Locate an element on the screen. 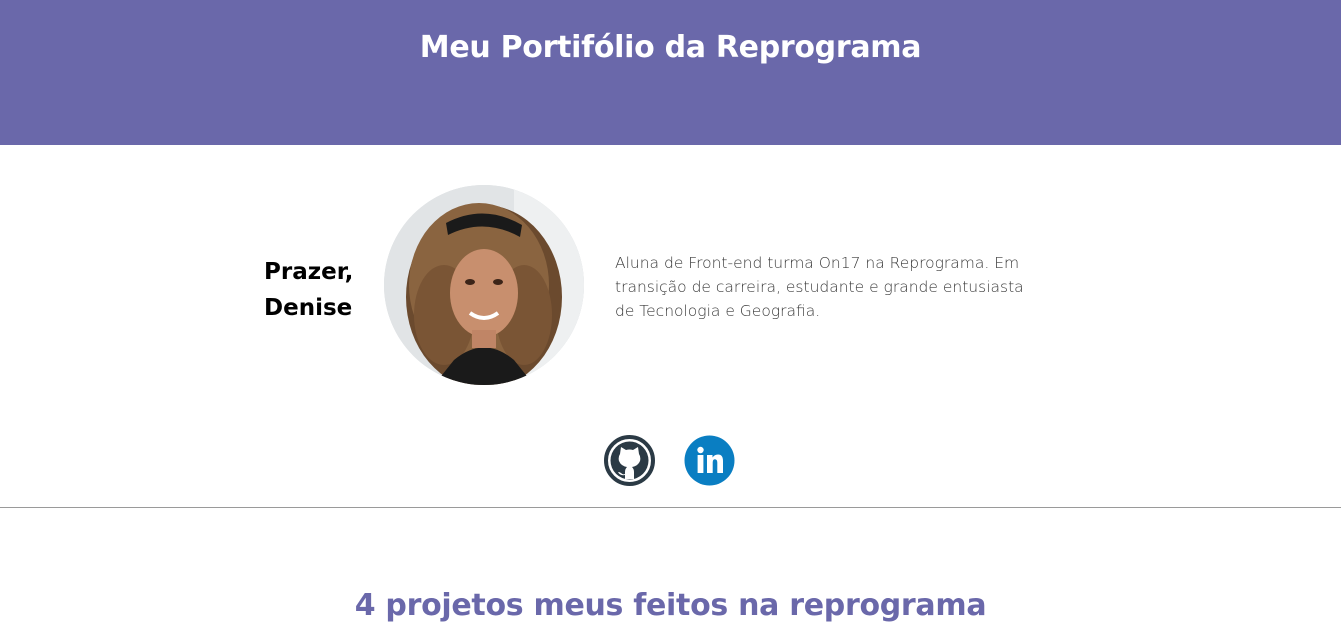  section-divider is located at coordinates (670, 507).